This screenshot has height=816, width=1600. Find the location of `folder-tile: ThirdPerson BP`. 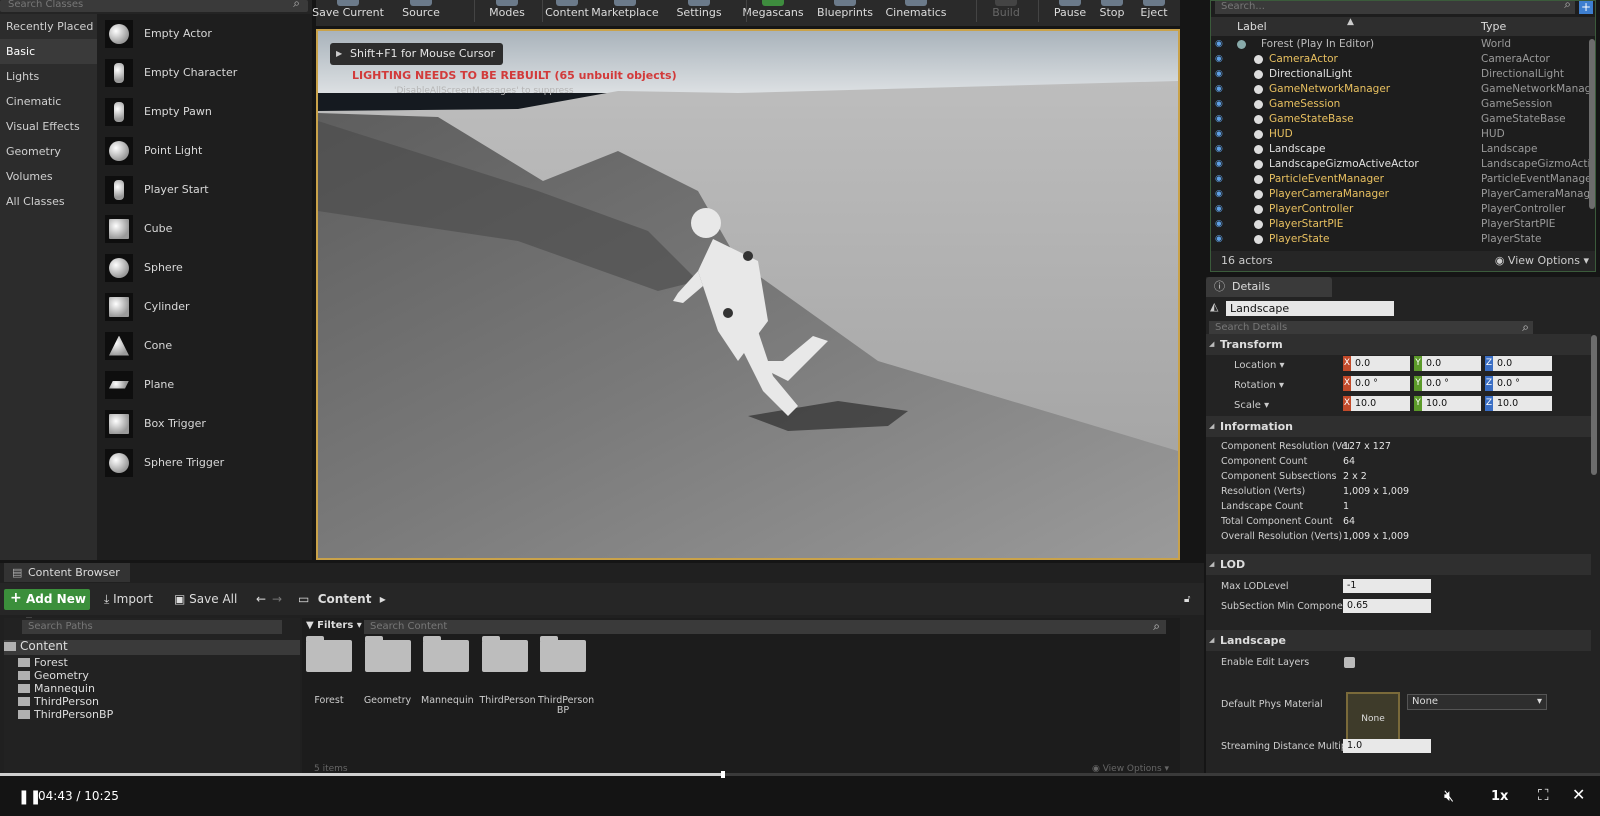

folder-tile: ThirdPerson BP is located at coordinates (566, 676).